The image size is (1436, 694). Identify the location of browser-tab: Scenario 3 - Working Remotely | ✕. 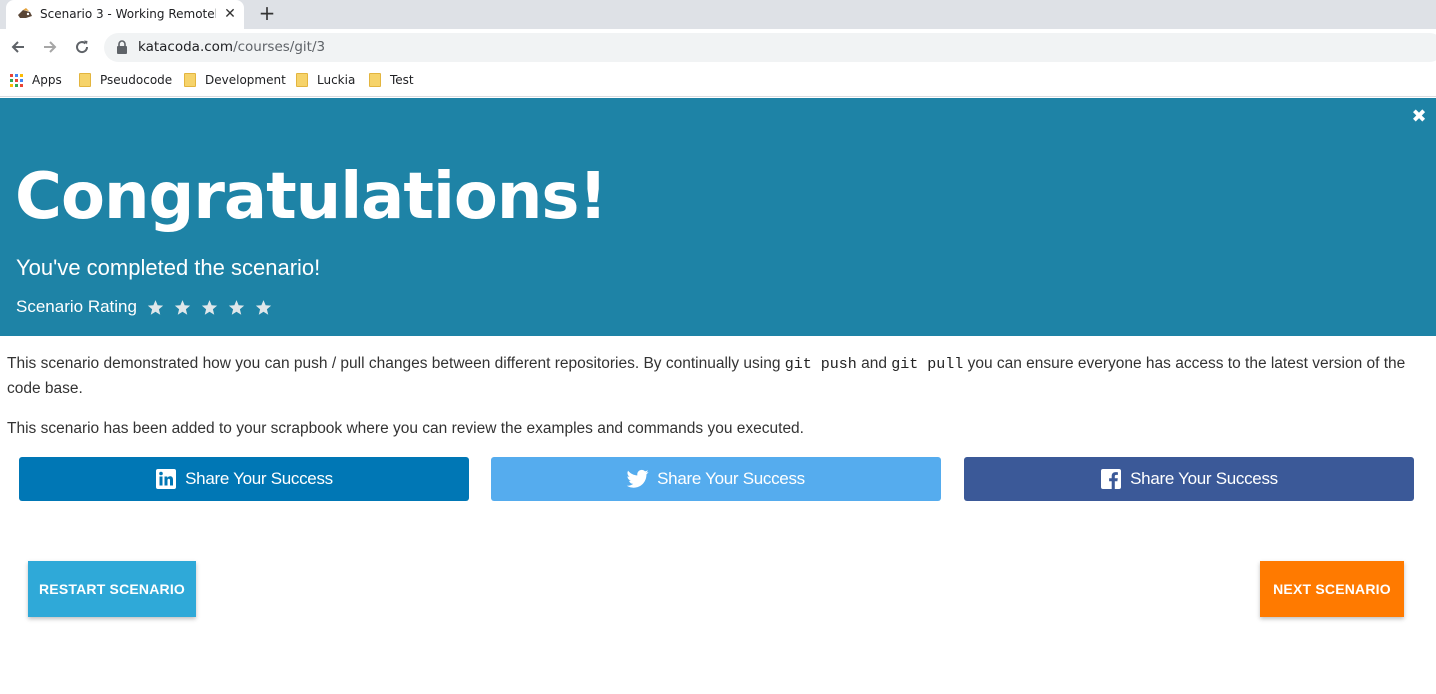
(125, 14).